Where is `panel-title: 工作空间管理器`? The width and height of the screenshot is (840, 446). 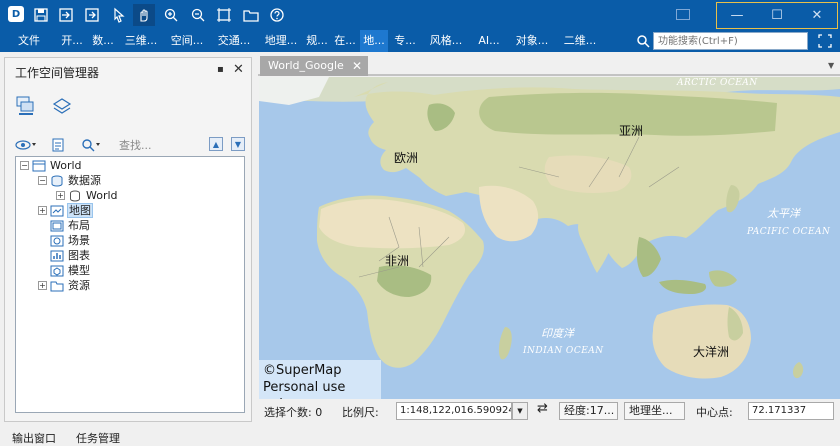 panel-title: 工作空间管理器 is located at coordinates (57, 73).